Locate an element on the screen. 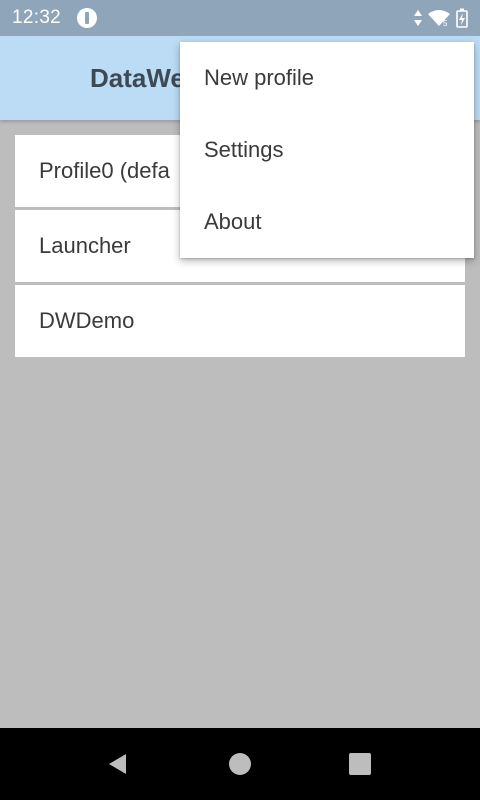  menu-item-new-profile: New profile is located at coordinates (327, 78).